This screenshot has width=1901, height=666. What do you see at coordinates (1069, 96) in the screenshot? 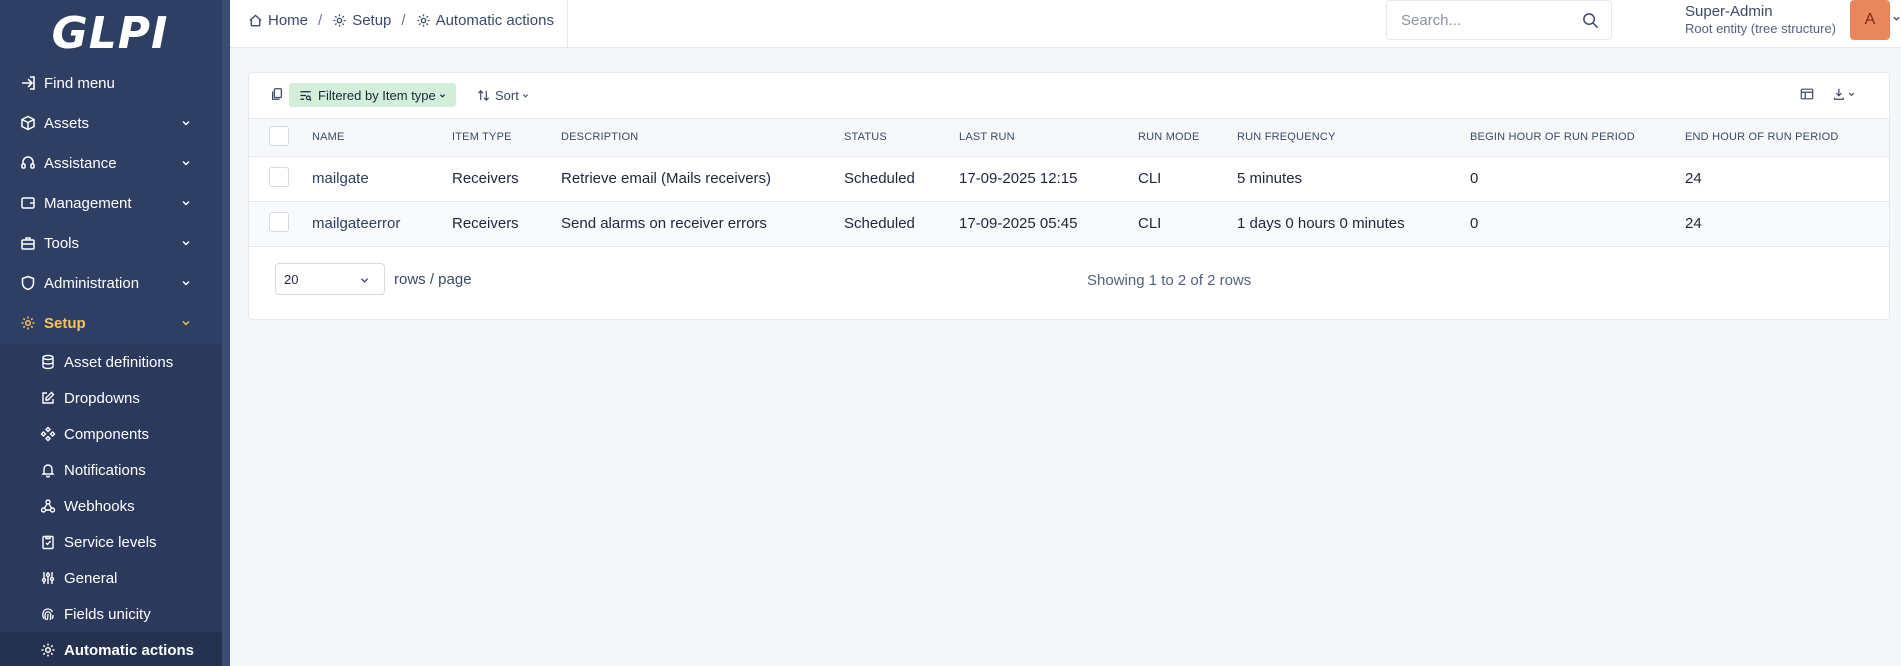
I see `list-toolbar: Filtered by Item type Sort` at bounding box center [1069, 96].